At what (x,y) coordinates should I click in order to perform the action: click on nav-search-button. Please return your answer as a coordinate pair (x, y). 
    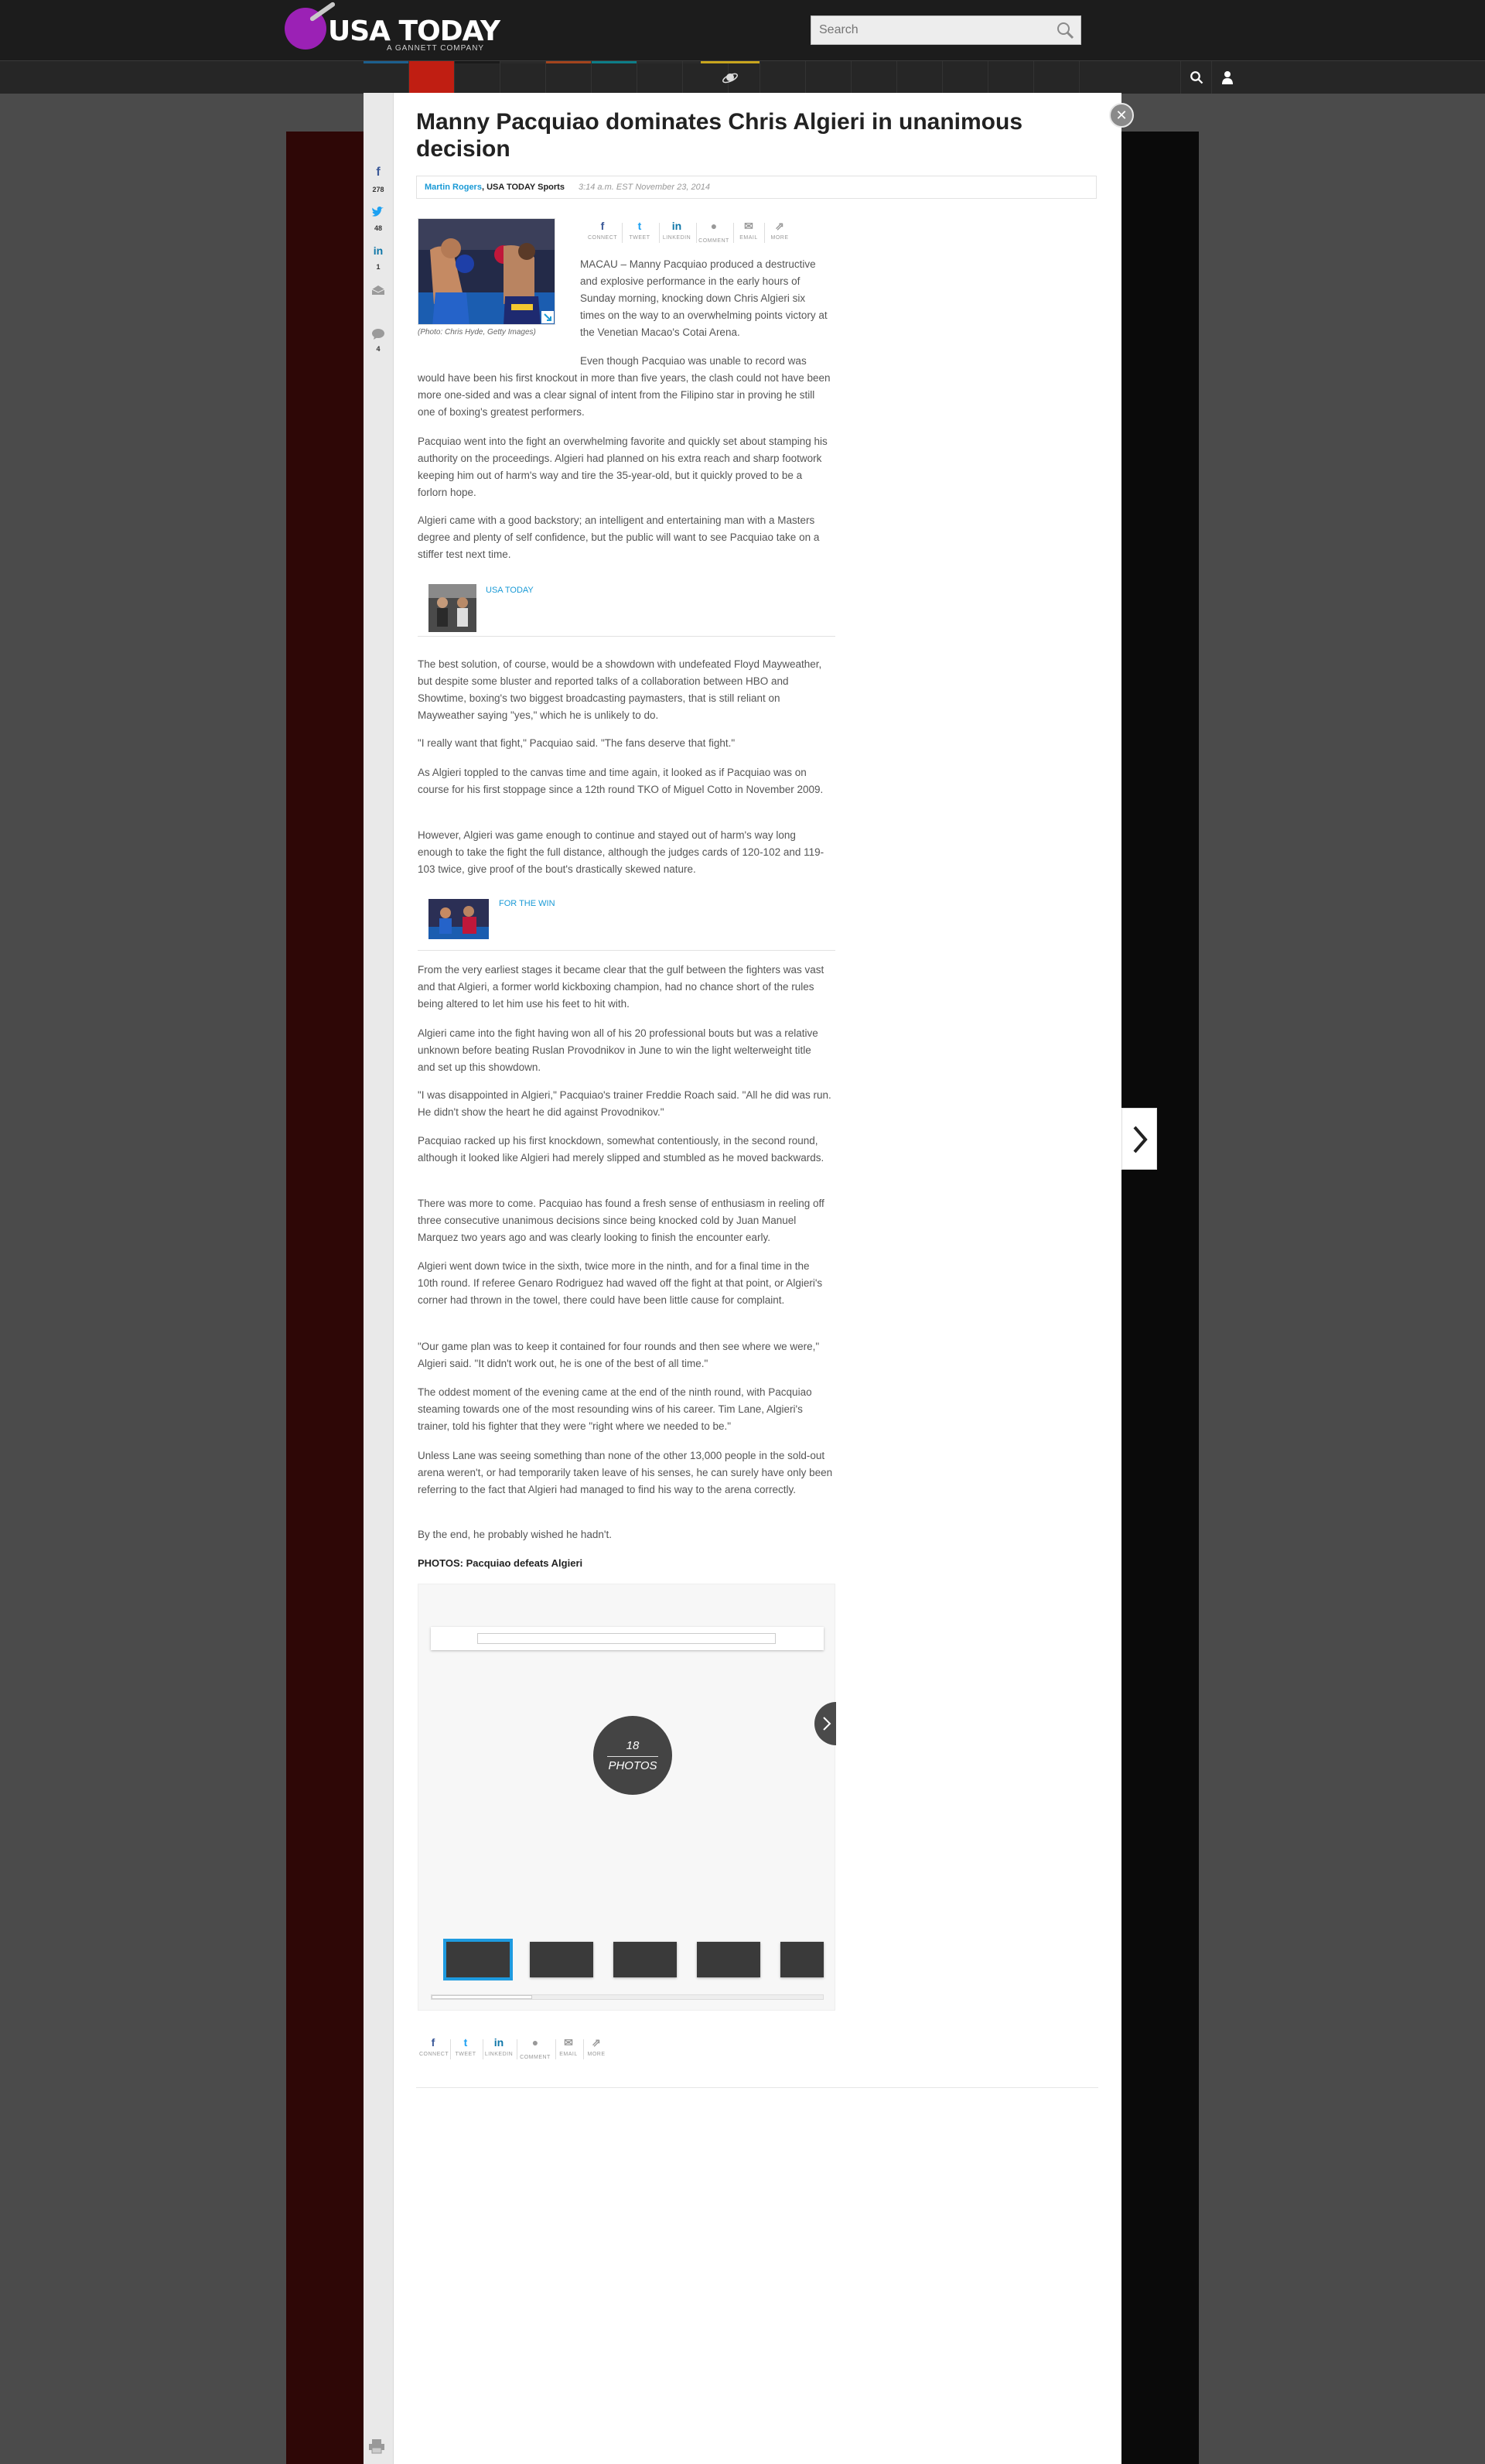
    Looking at the image, I should click on (1196, 78).